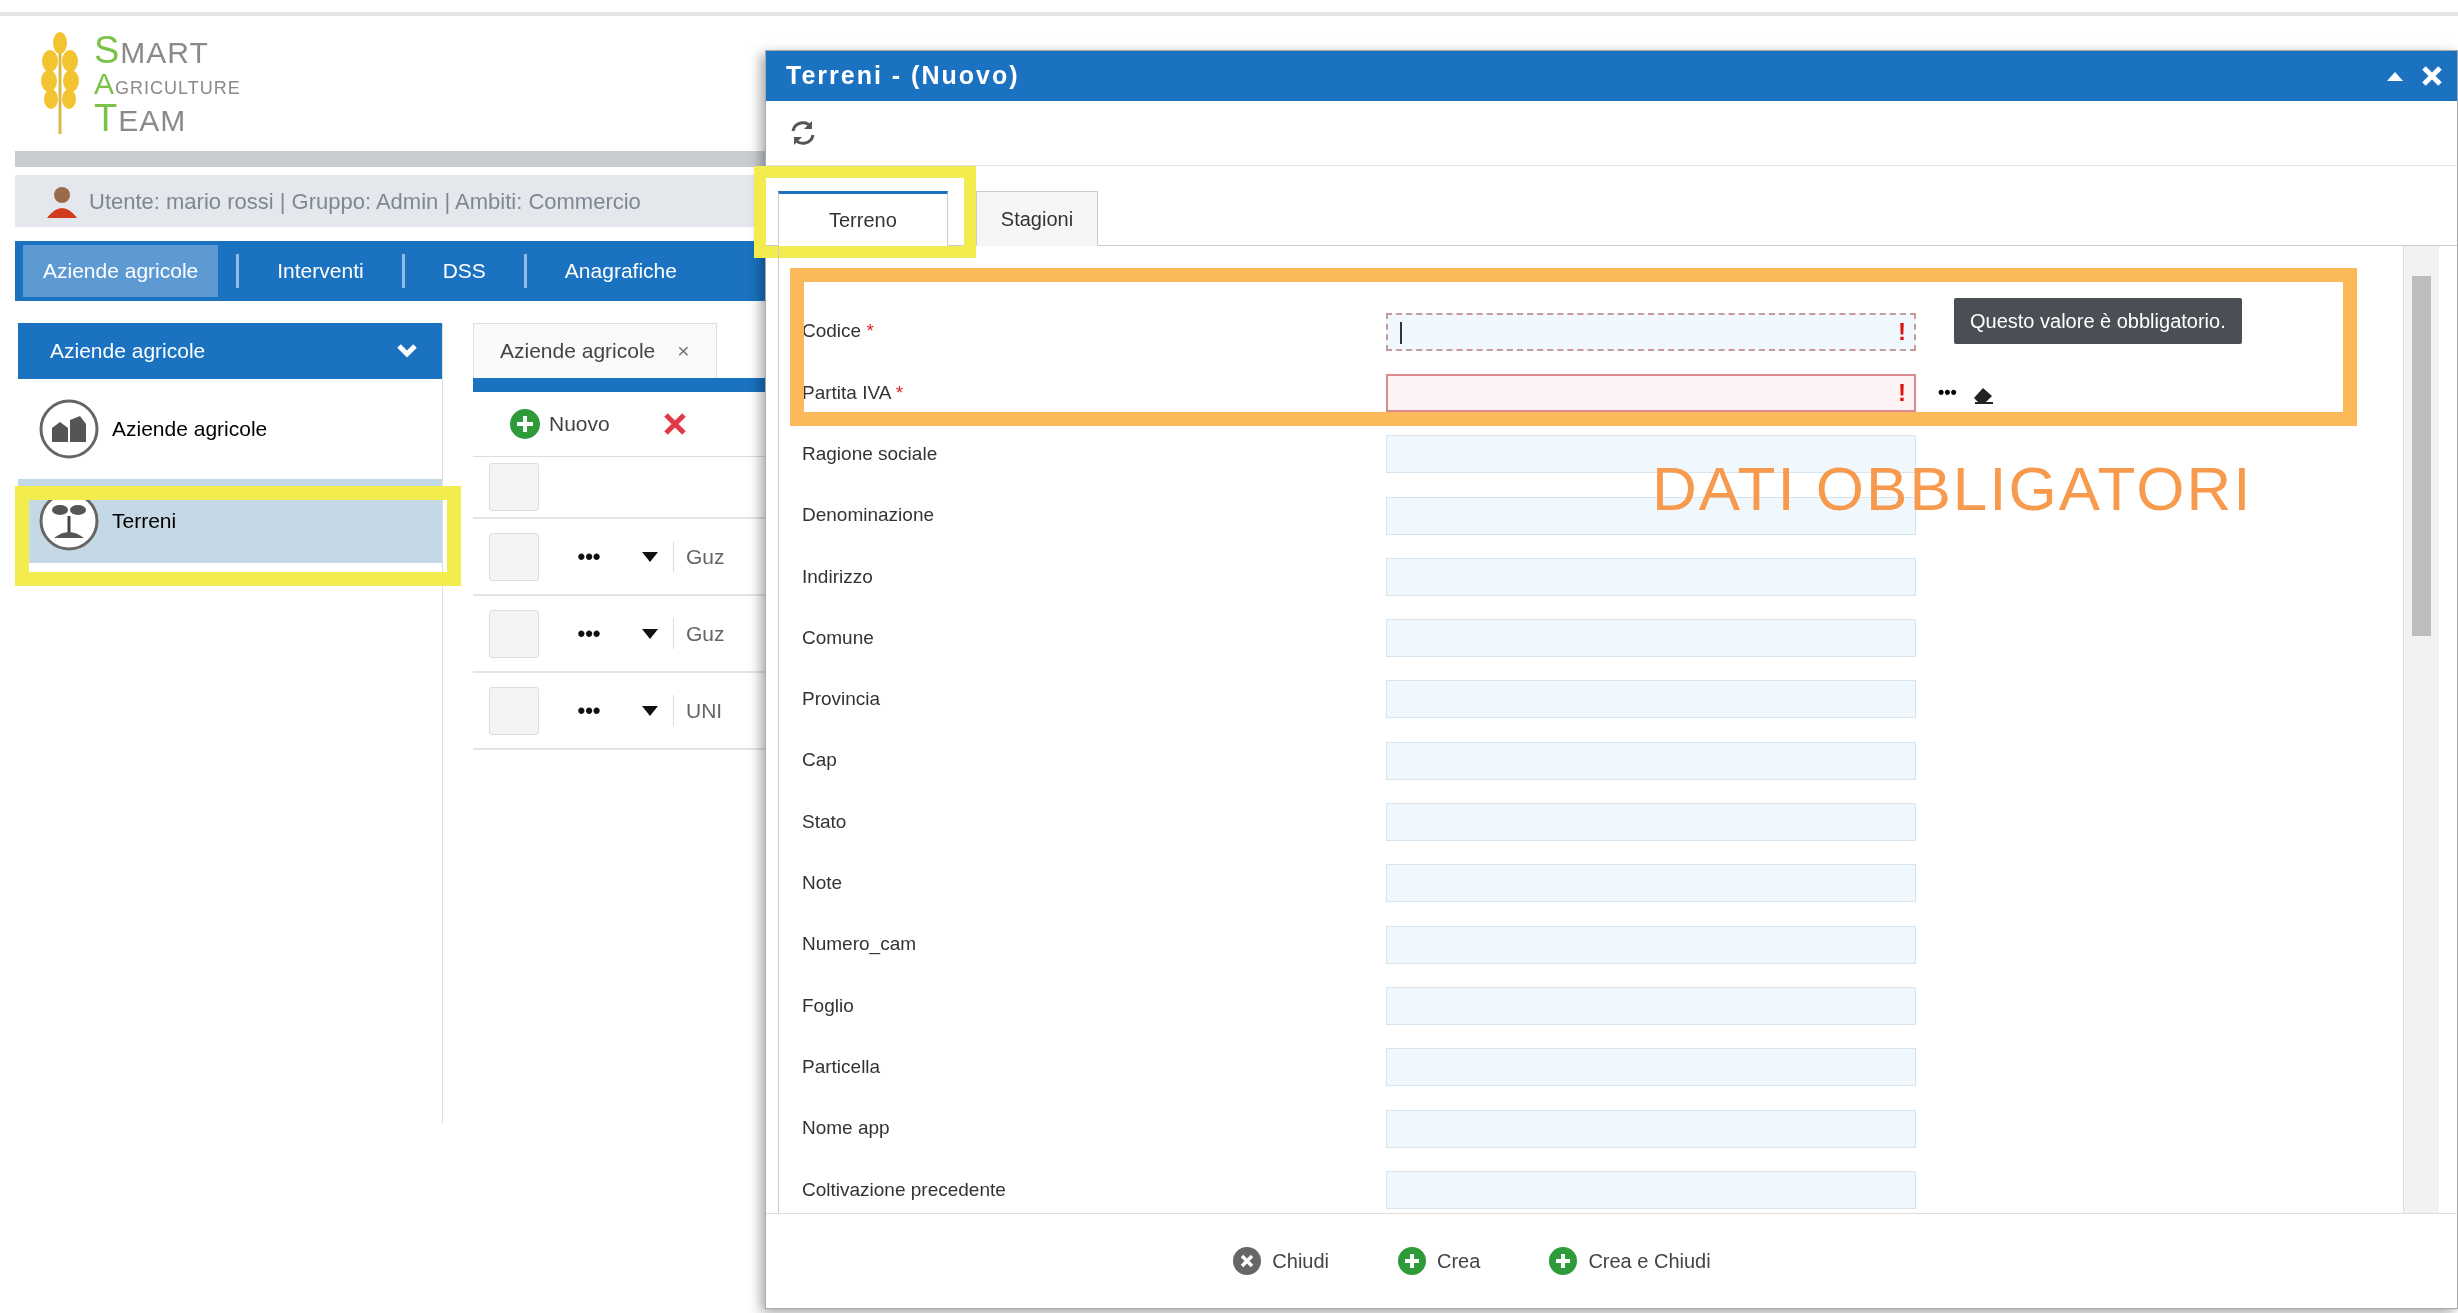 This screenshot has height=1313, width=2458. Describe the element at coordinates (838, 331) in the screenshot. I see `field-label: Codice *` at that location.